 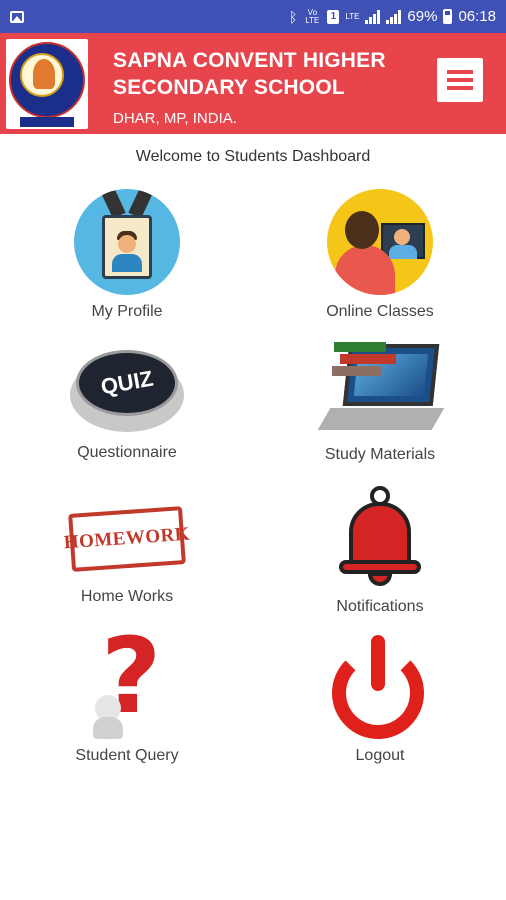 I want to click on power-icon, so click(x=380, y=687).